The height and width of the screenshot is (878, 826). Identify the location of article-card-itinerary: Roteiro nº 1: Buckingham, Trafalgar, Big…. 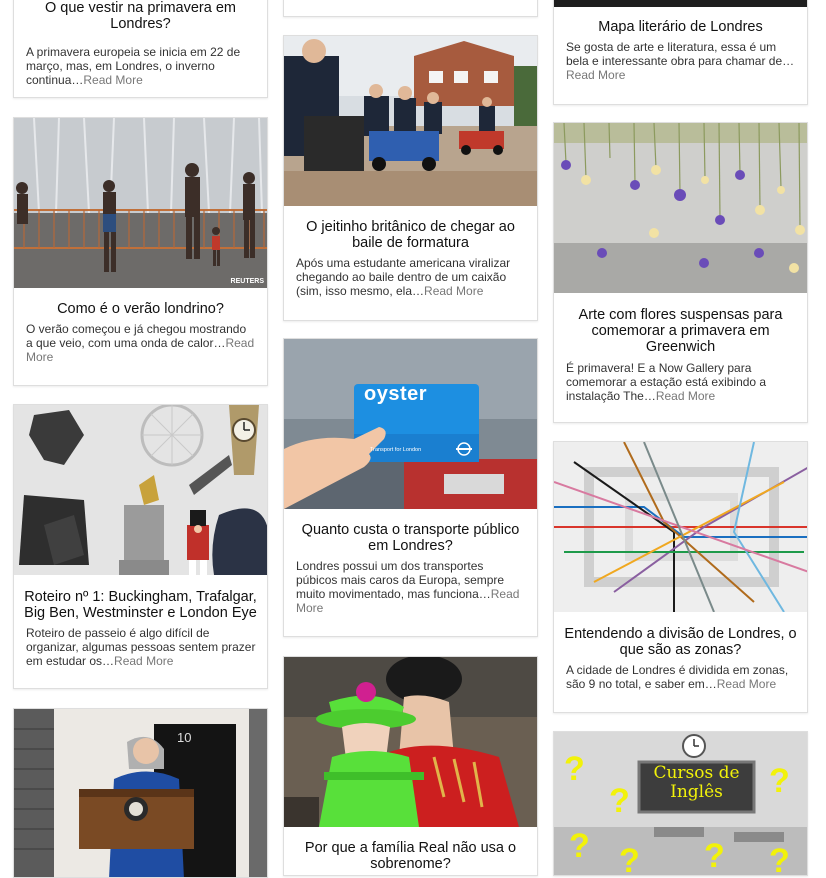
(140, 546).